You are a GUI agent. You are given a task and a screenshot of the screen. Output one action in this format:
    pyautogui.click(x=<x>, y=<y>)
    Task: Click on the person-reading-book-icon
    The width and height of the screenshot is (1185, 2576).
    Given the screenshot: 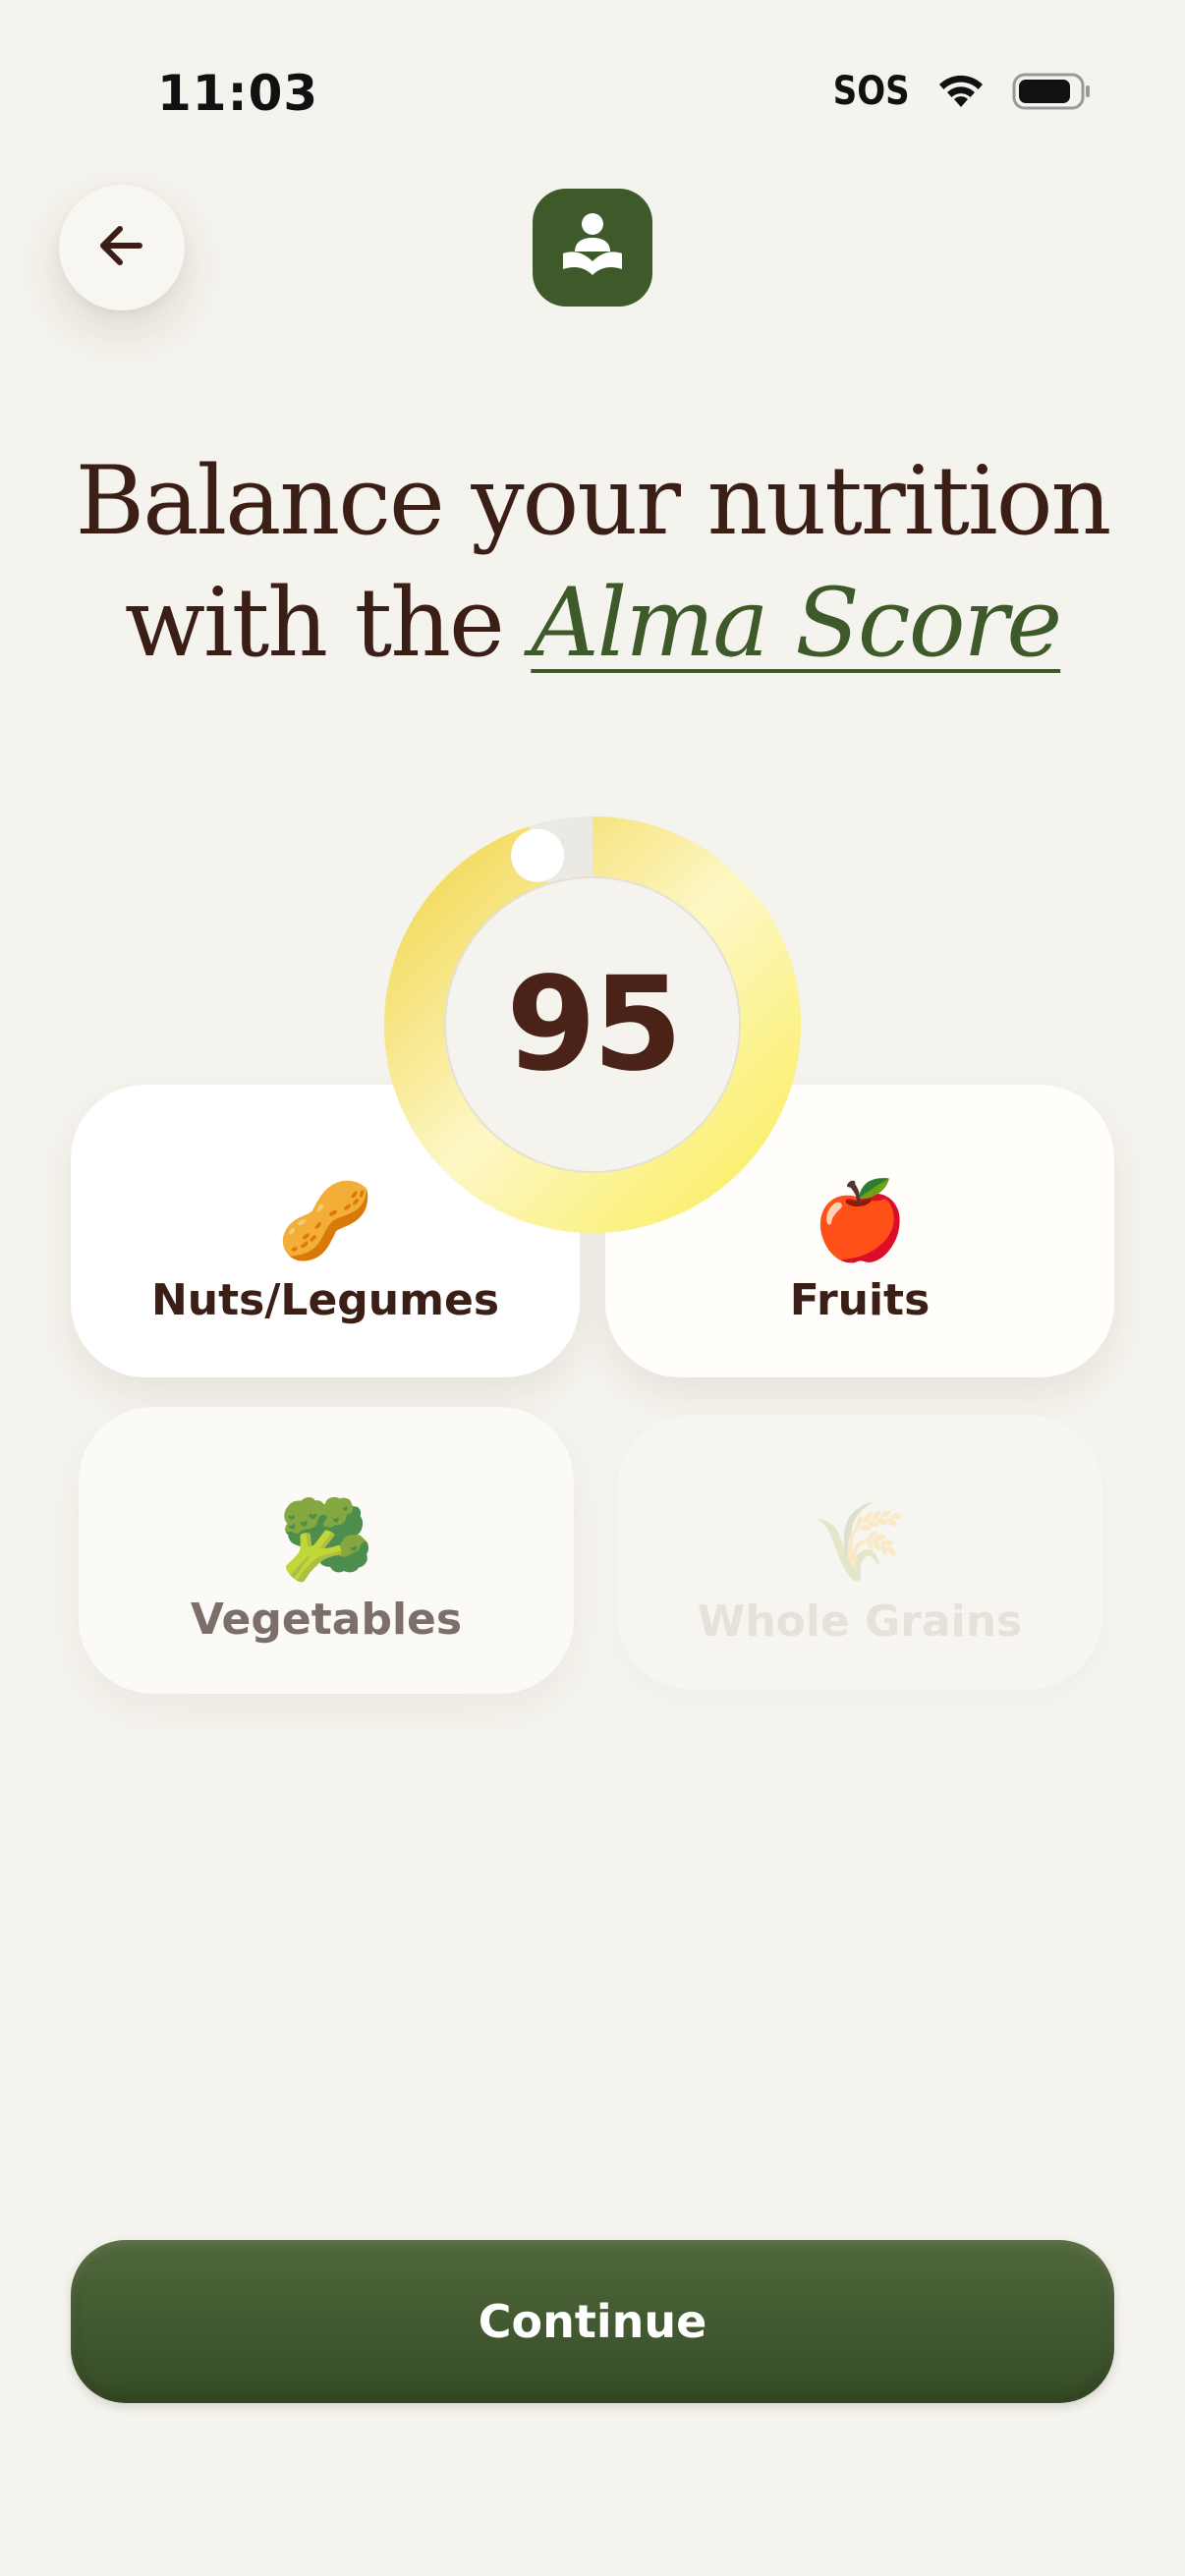 What is the action you would take?
    pyautogui.click(x=592, y=247)
    